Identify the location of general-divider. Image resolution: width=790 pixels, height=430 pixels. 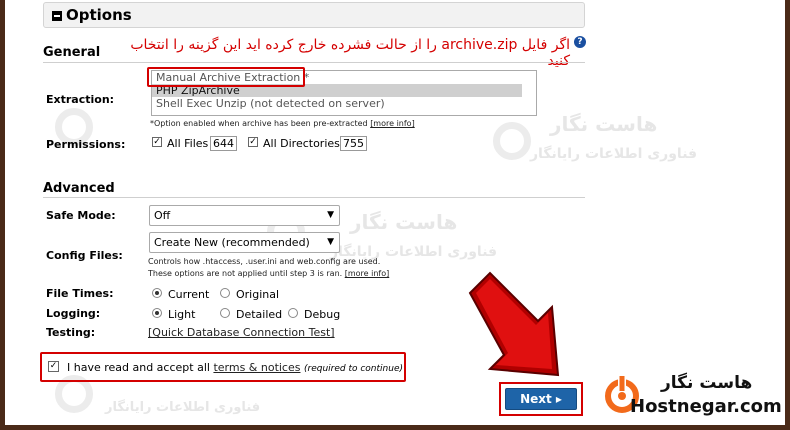
(314, 62).